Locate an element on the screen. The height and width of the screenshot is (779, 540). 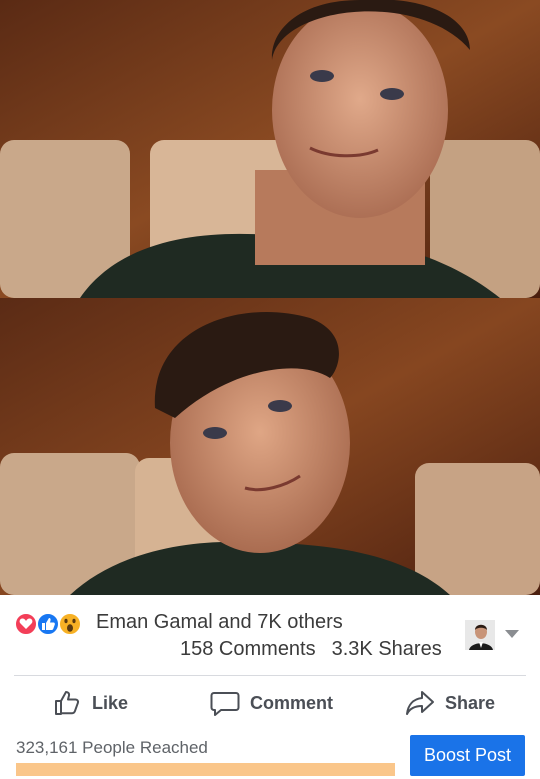
like-button: Like is located at coordinates (90, 703).